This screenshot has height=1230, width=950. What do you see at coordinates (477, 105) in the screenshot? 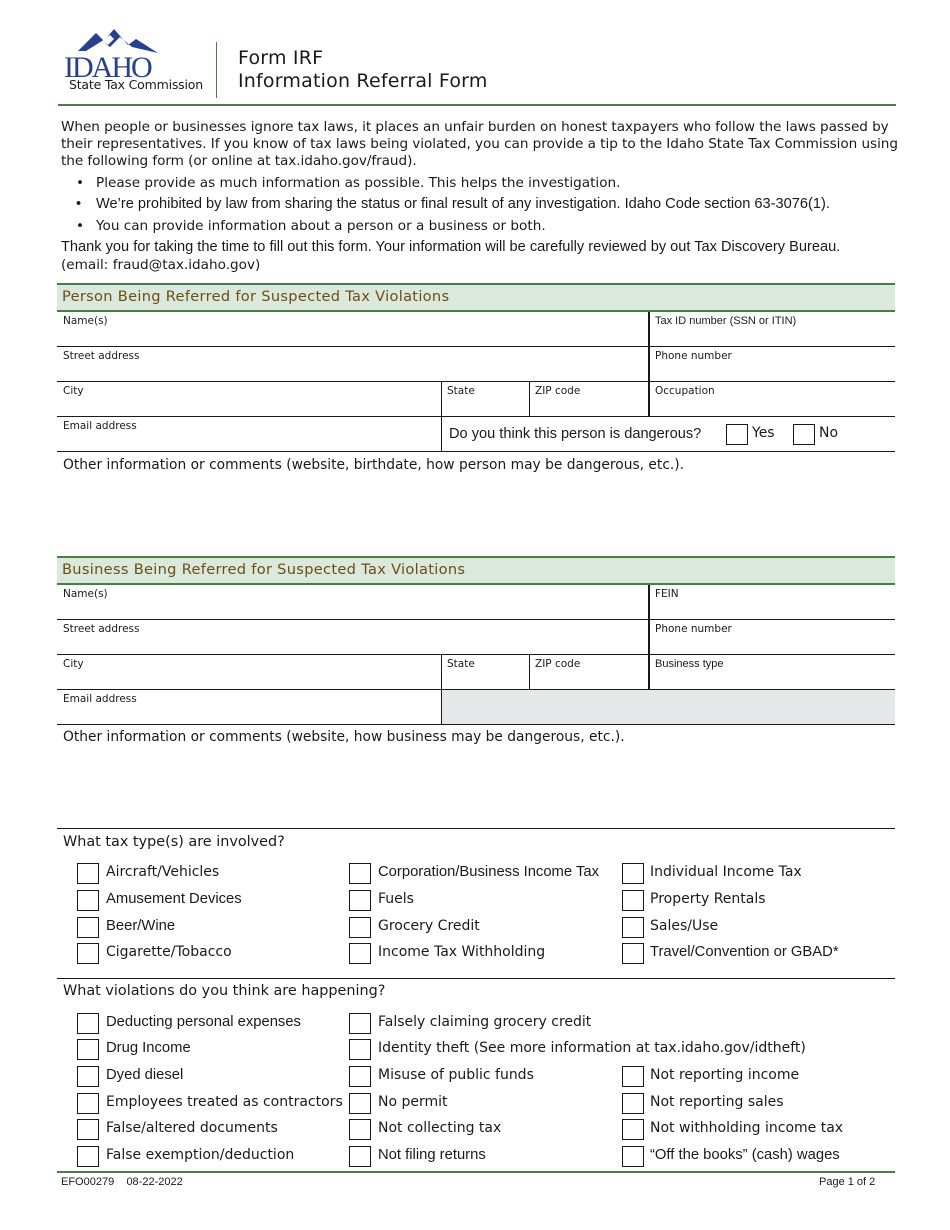
I see `header-rule` at bounding box center [477, 105].